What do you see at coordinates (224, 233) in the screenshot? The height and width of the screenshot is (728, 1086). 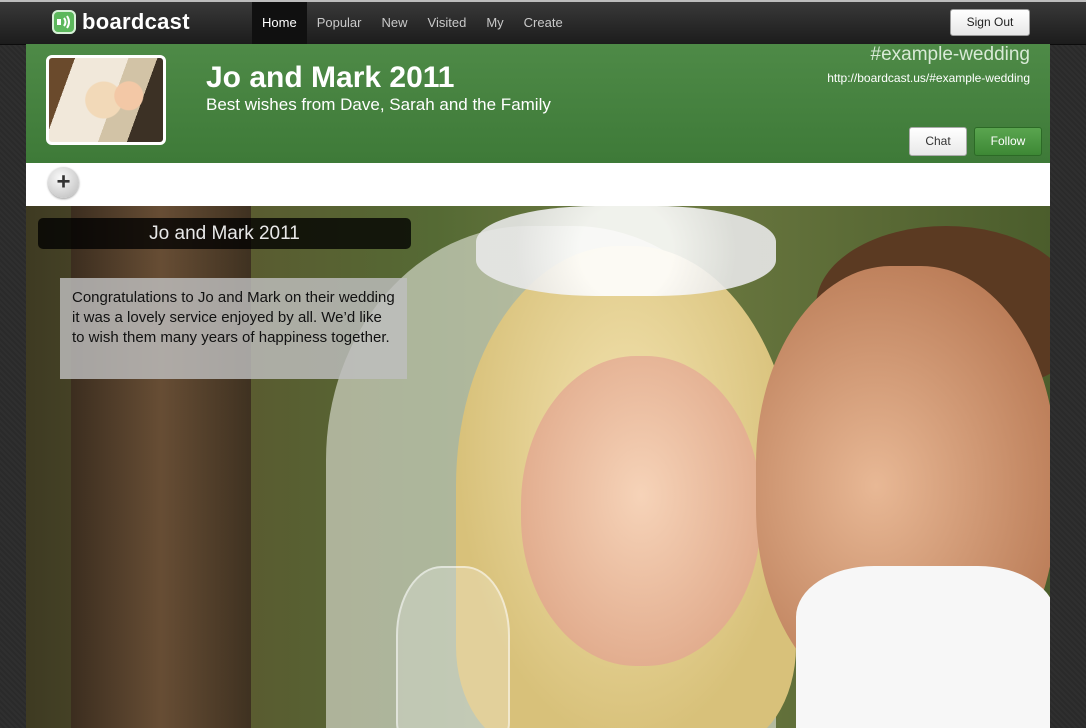 I see `photo-title-bar: Jo and Mark 2011` at bounding box center [224, 233].